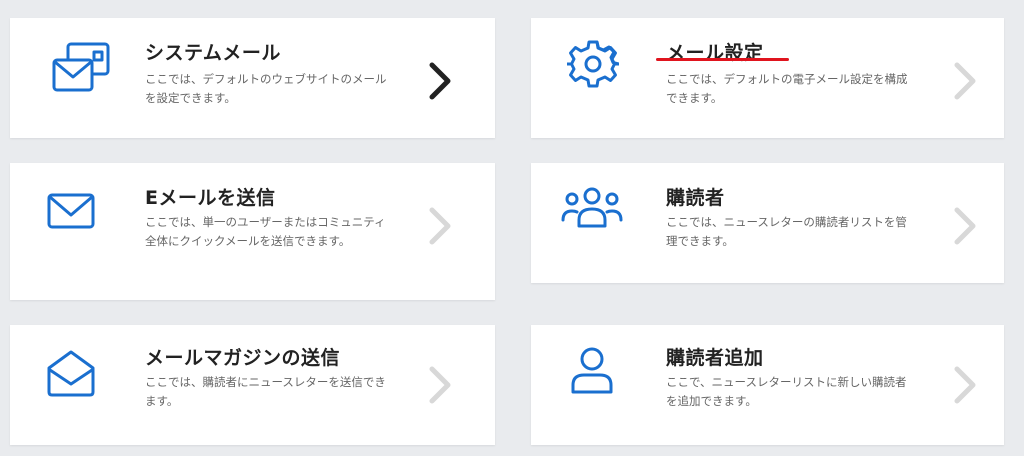 Image resolution: width=1024 pixels, height=456 pixels. What do you see at coordinates (592, 207) in the screenshot?
I see `users-group-icon` at bounding box center [592, 207].